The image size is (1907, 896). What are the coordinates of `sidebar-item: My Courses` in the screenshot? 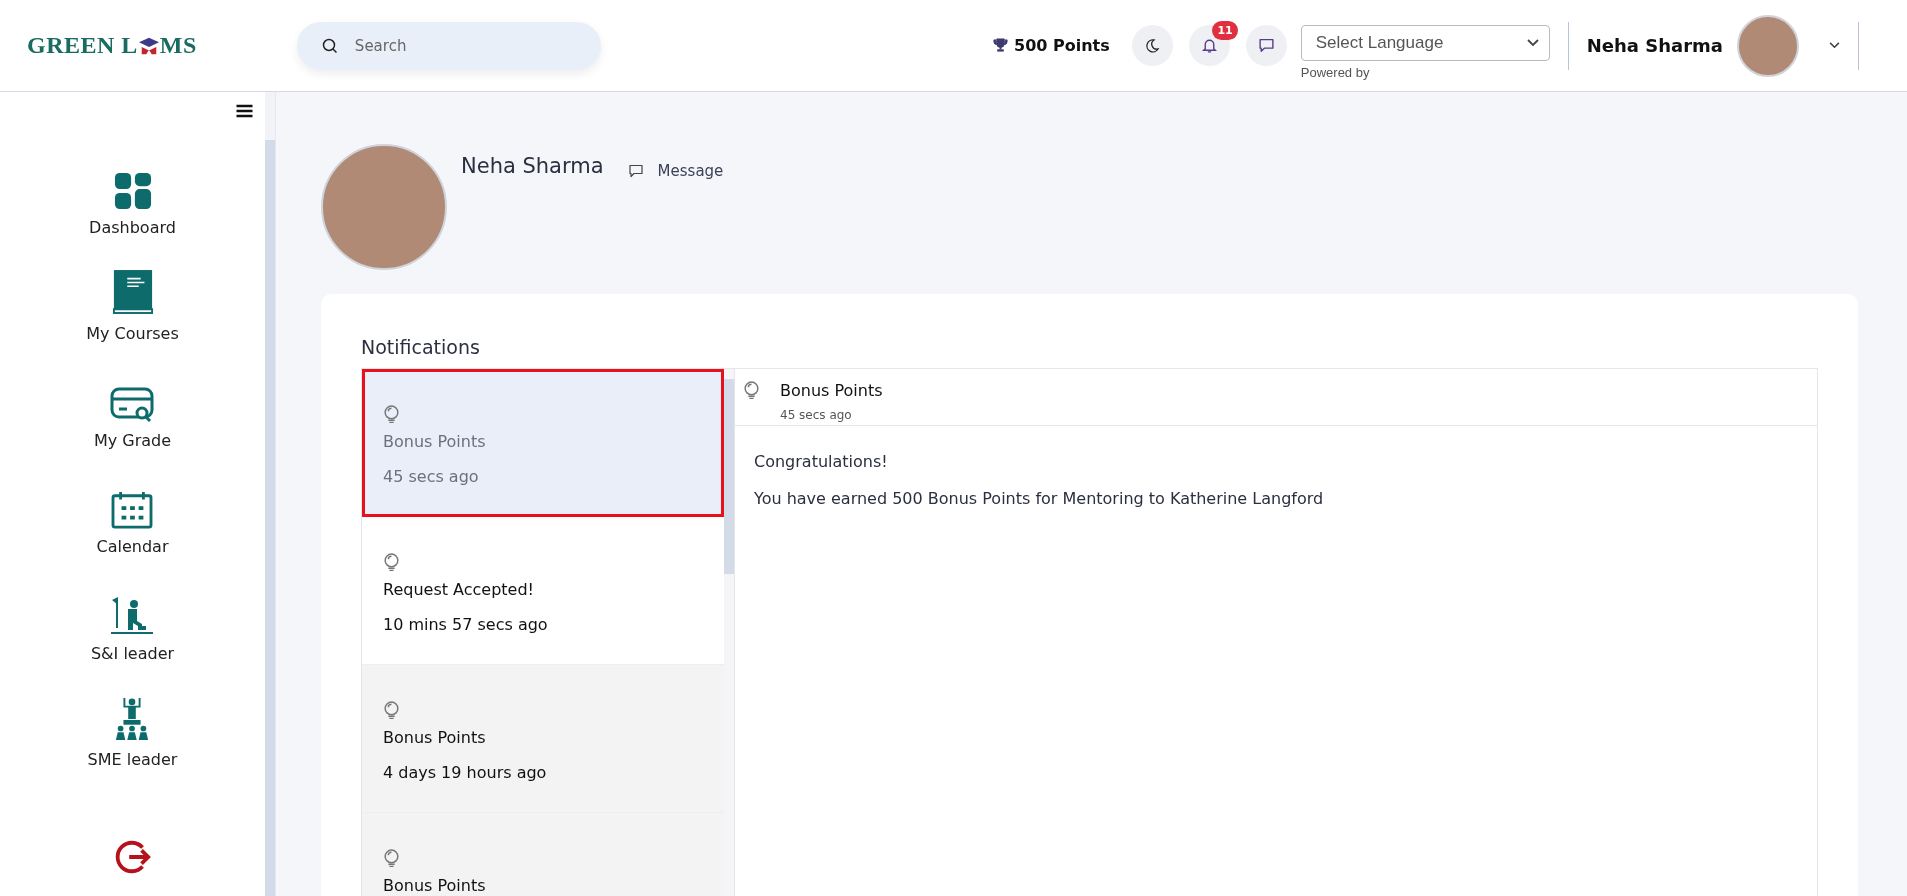 It's located at (132, 310).